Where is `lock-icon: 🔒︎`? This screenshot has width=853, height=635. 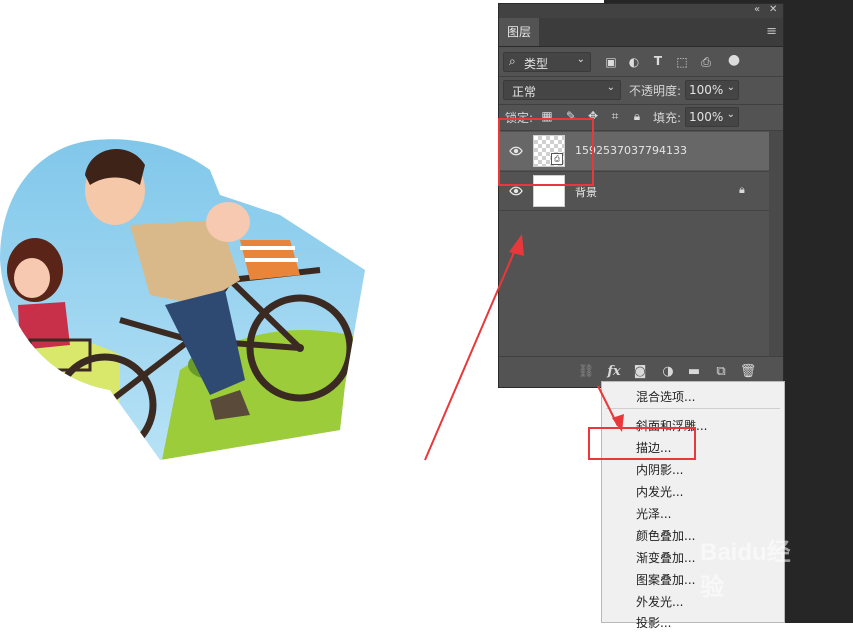
lock-icon: 🔒︎ is located at coordinates (742, 189).